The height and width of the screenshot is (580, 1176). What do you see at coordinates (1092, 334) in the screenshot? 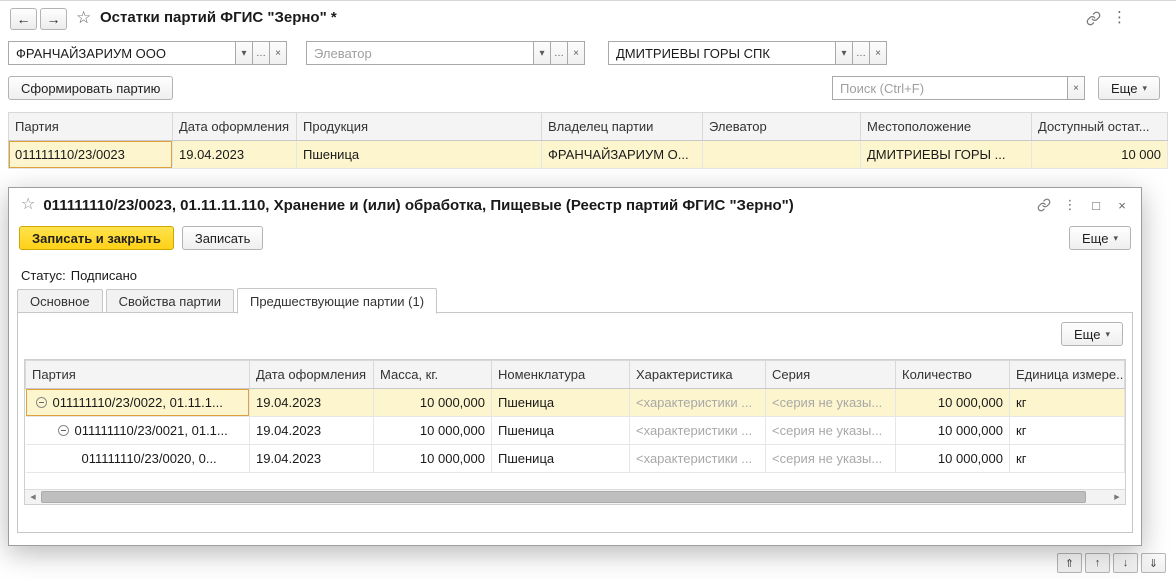
I see `panel-more-button: Еще ▾` at bounding box center [1092, 334].